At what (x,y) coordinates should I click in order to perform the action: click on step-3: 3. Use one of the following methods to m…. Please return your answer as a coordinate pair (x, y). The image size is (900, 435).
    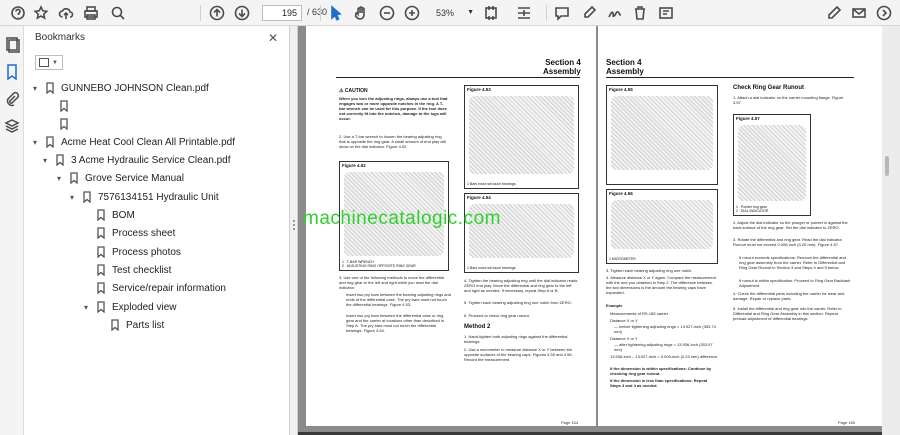
    Looking at the image, I should click on (392, 282).